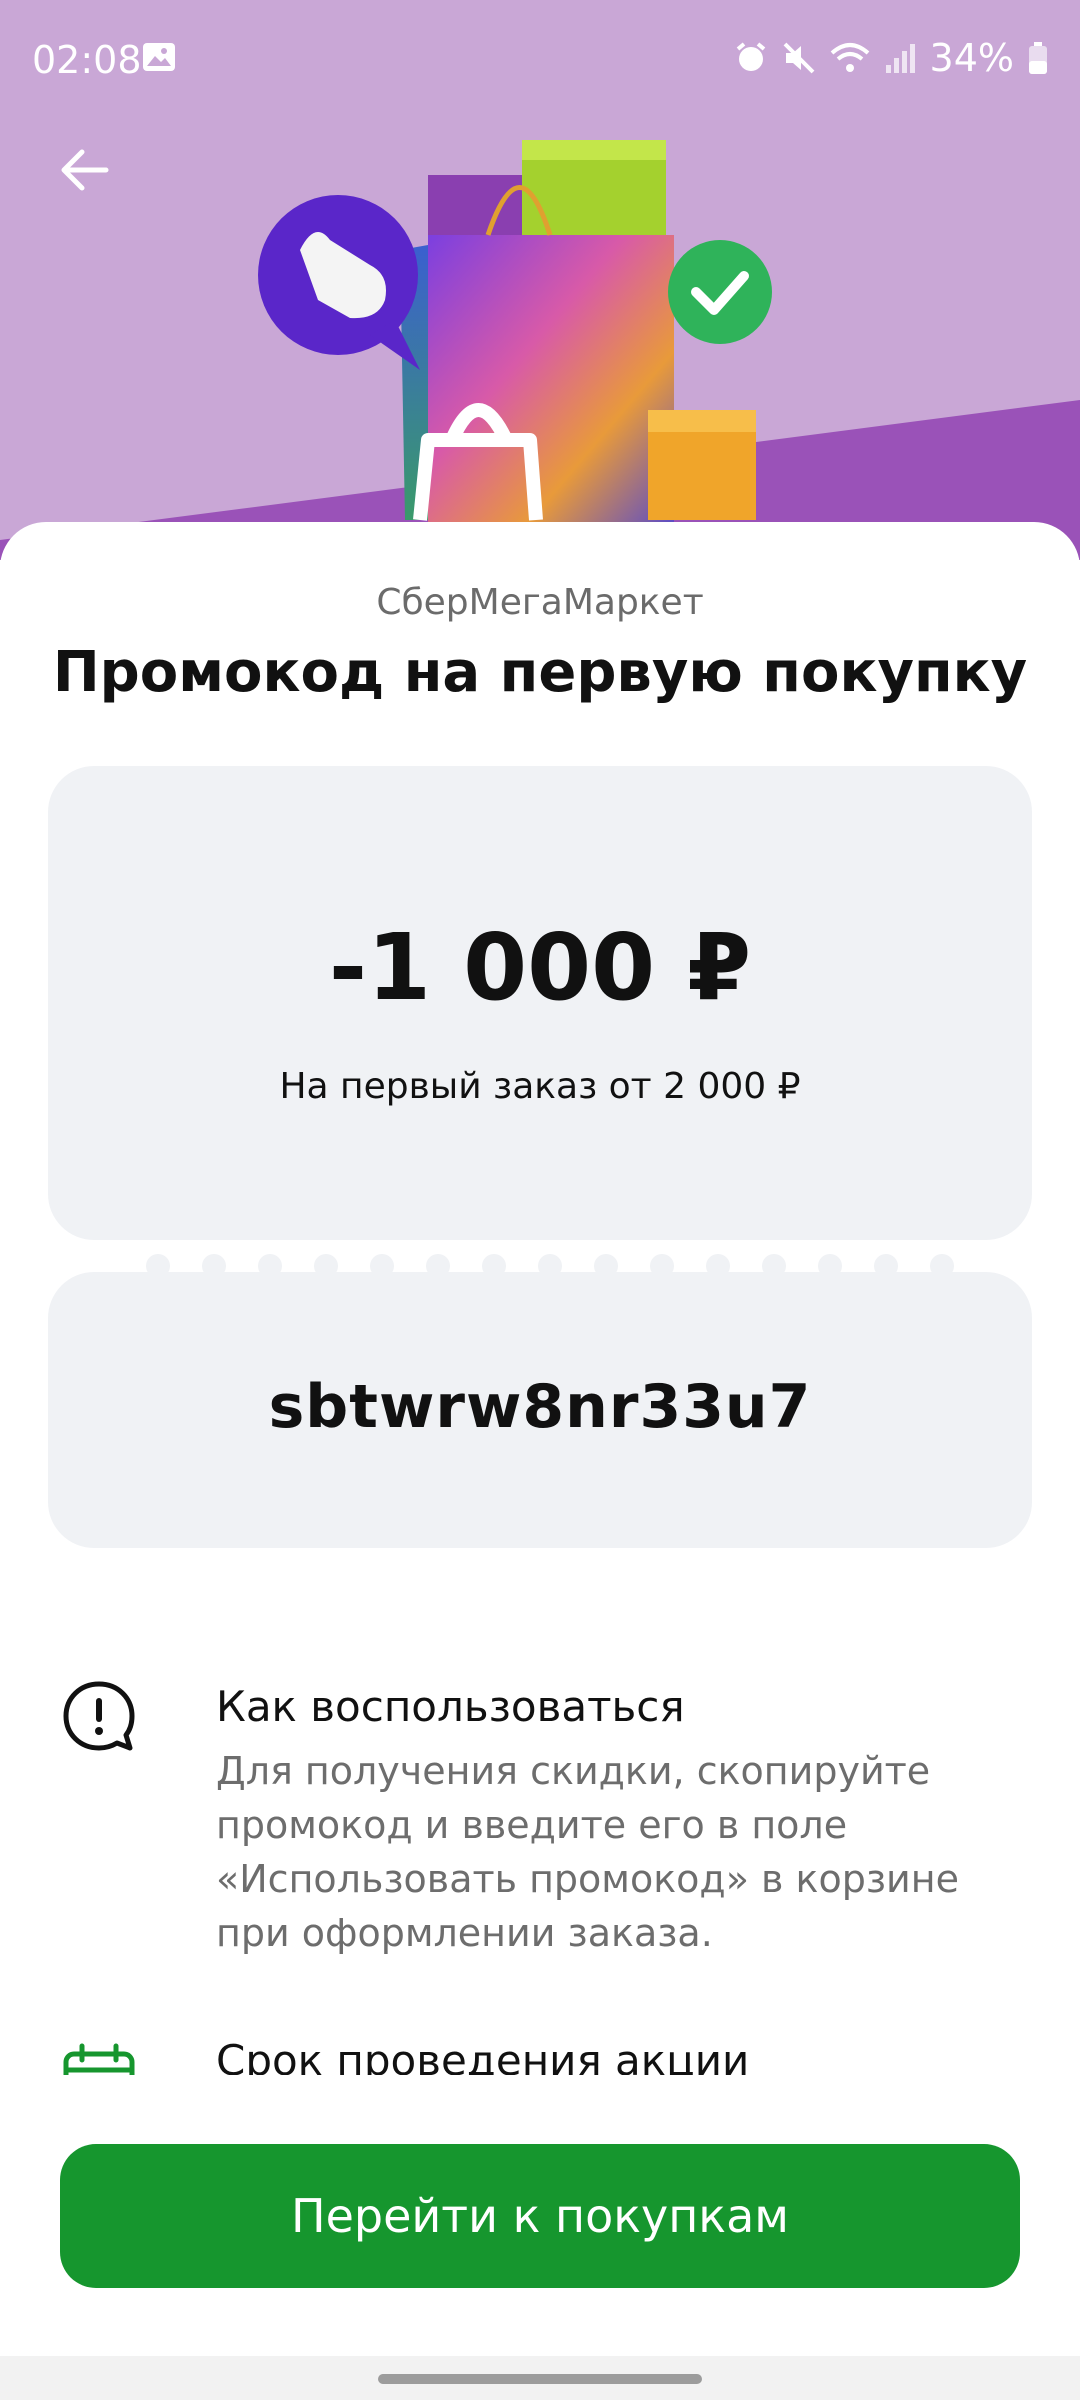  I want to click on wifi-icon, so click(849, 57).